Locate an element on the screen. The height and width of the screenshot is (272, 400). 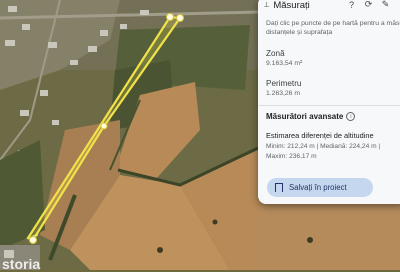
save-to-project-button: Salvați în proiect is located at coordinates (320, 187).